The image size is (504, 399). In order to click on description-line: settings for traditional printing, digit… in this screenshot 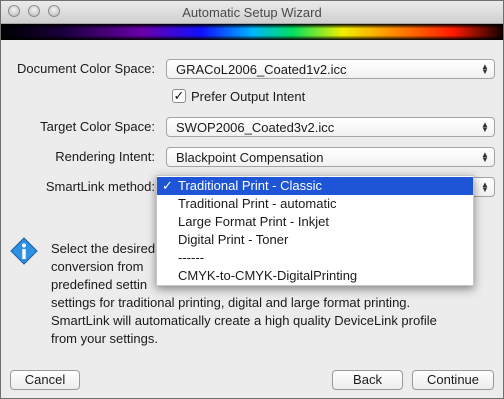, I will do `click(231, 302)`.